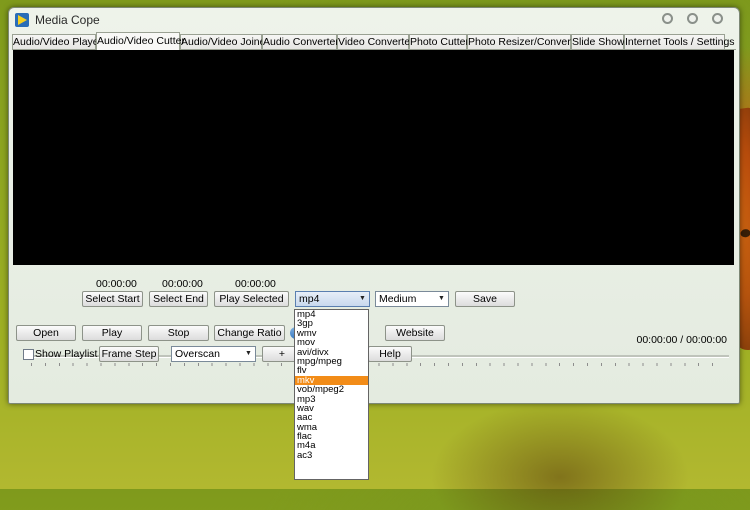  What do you see at coordinates (46, 333) in the screenshot?
I see `open-button: Open` at bounding box center [46, 333].